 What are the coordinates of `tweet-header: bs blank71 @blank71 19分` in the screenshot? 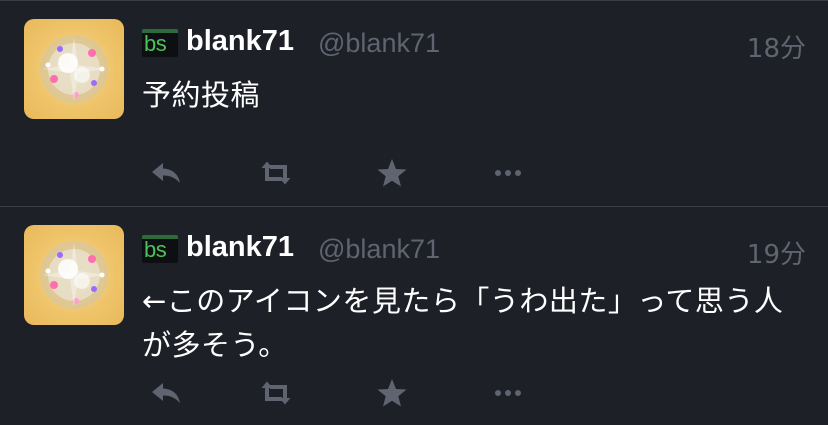 It's located at (474, 250).